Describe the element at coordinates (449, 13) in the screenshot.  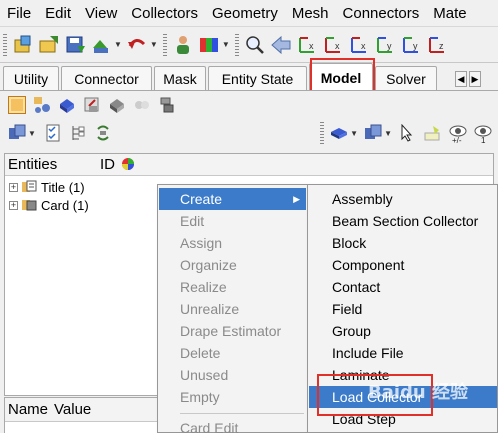
I see `menu-materials: Mate` at that location.